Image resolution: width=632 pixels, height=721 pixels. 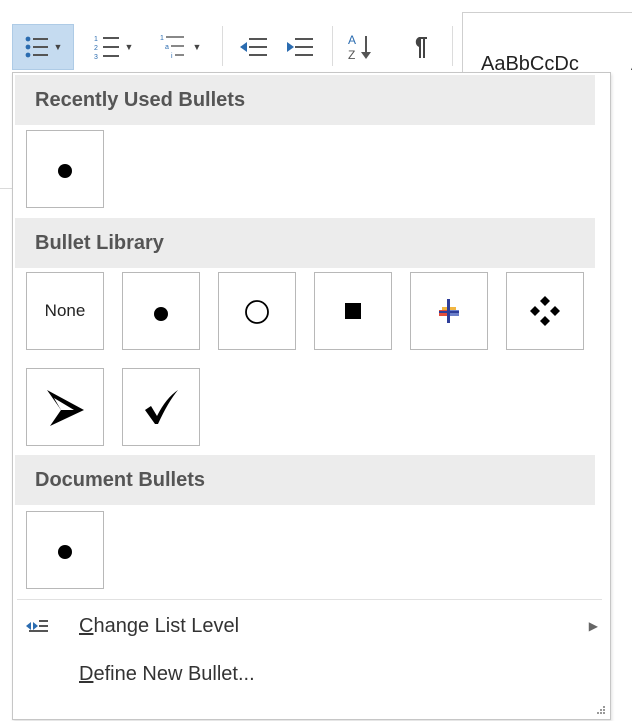 I want to click on section-header-document-bullets: Document Bullets, so click(x=305, y=480).